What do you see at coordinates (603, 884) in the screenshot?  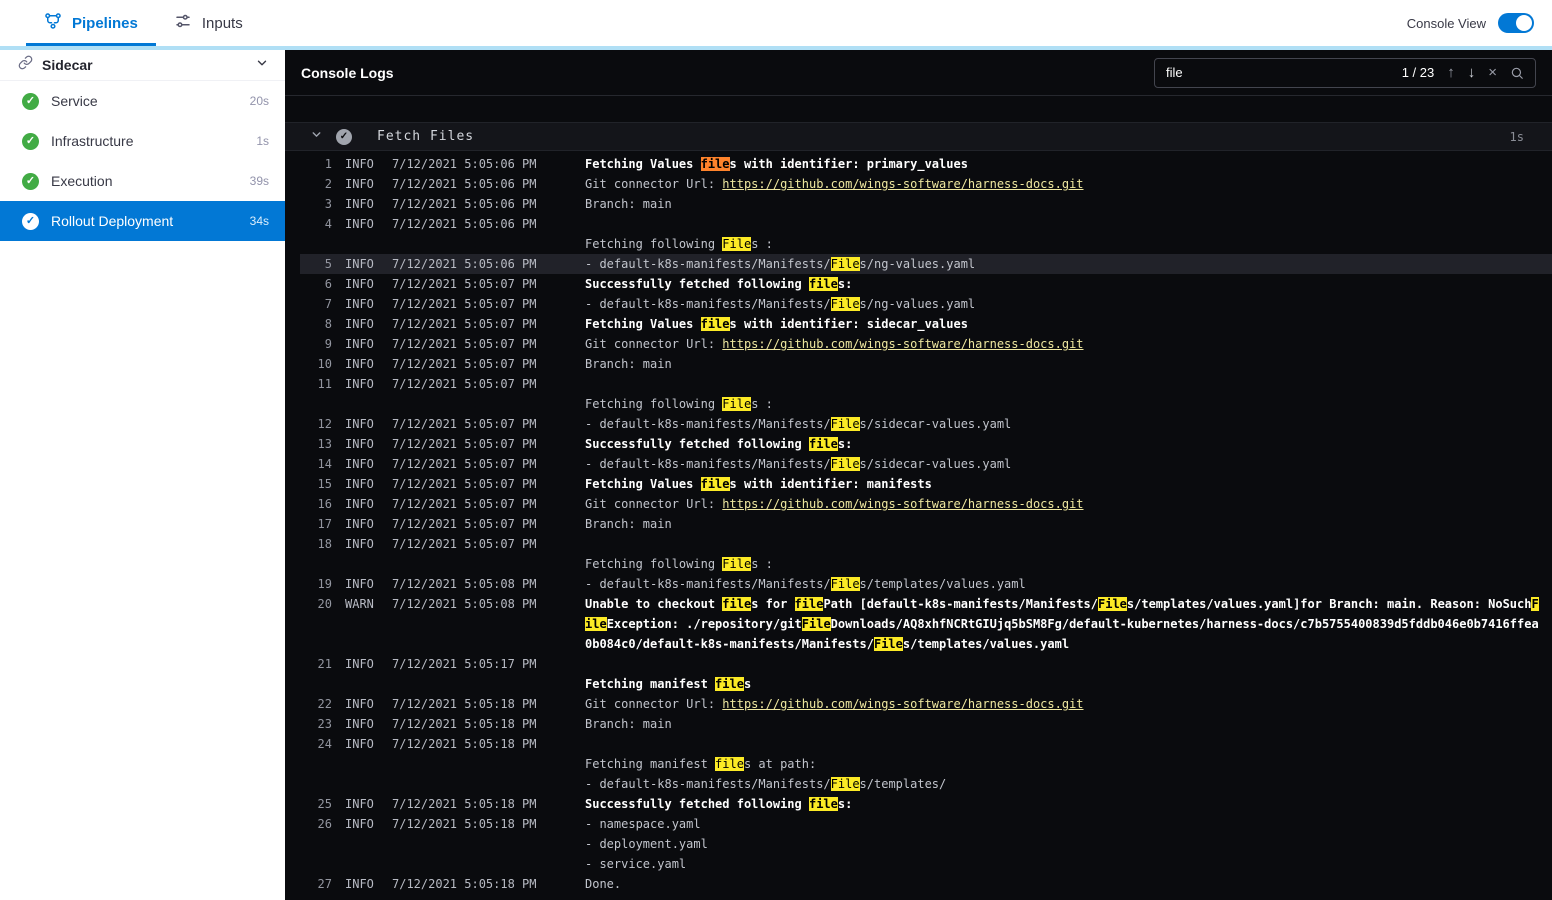 I see `log-text: Done.` at bounding box center [603, 884].